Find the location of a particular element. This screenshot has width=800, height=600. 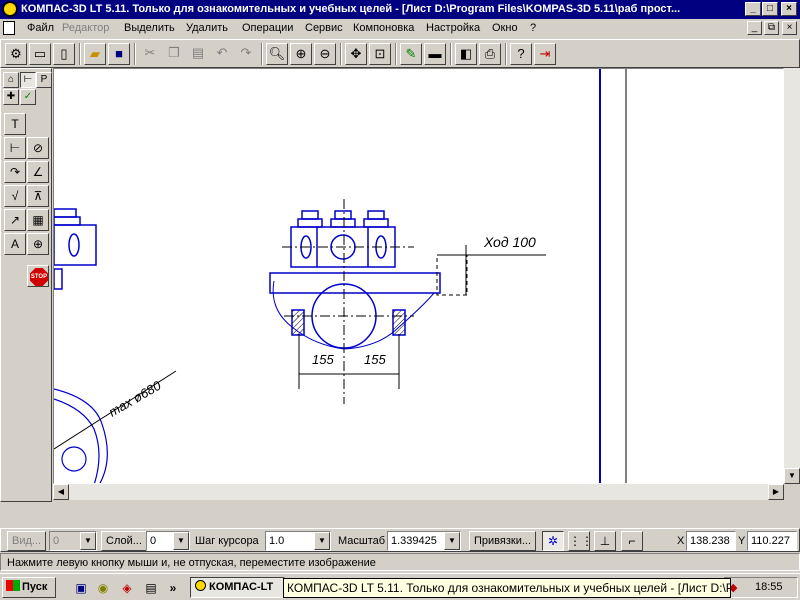

kompas-app-icon is located at coordinates (10, 9).